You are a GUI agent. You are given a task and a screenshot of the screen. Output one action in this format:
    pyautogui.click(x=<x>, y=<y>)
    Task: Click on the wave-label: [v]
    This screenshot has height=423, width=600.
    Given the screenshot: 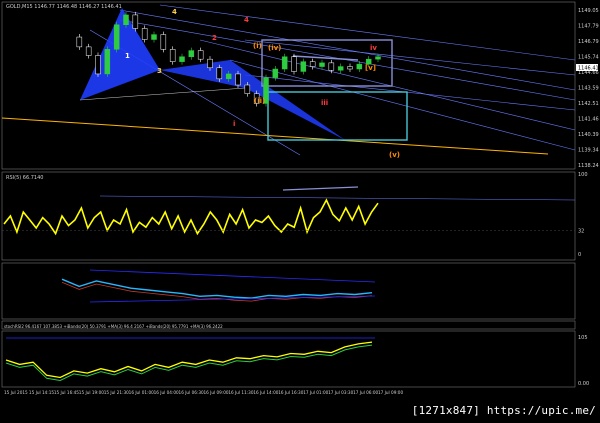 What is the action you would take?
    pyautogui.click(x=370, y=68)
    